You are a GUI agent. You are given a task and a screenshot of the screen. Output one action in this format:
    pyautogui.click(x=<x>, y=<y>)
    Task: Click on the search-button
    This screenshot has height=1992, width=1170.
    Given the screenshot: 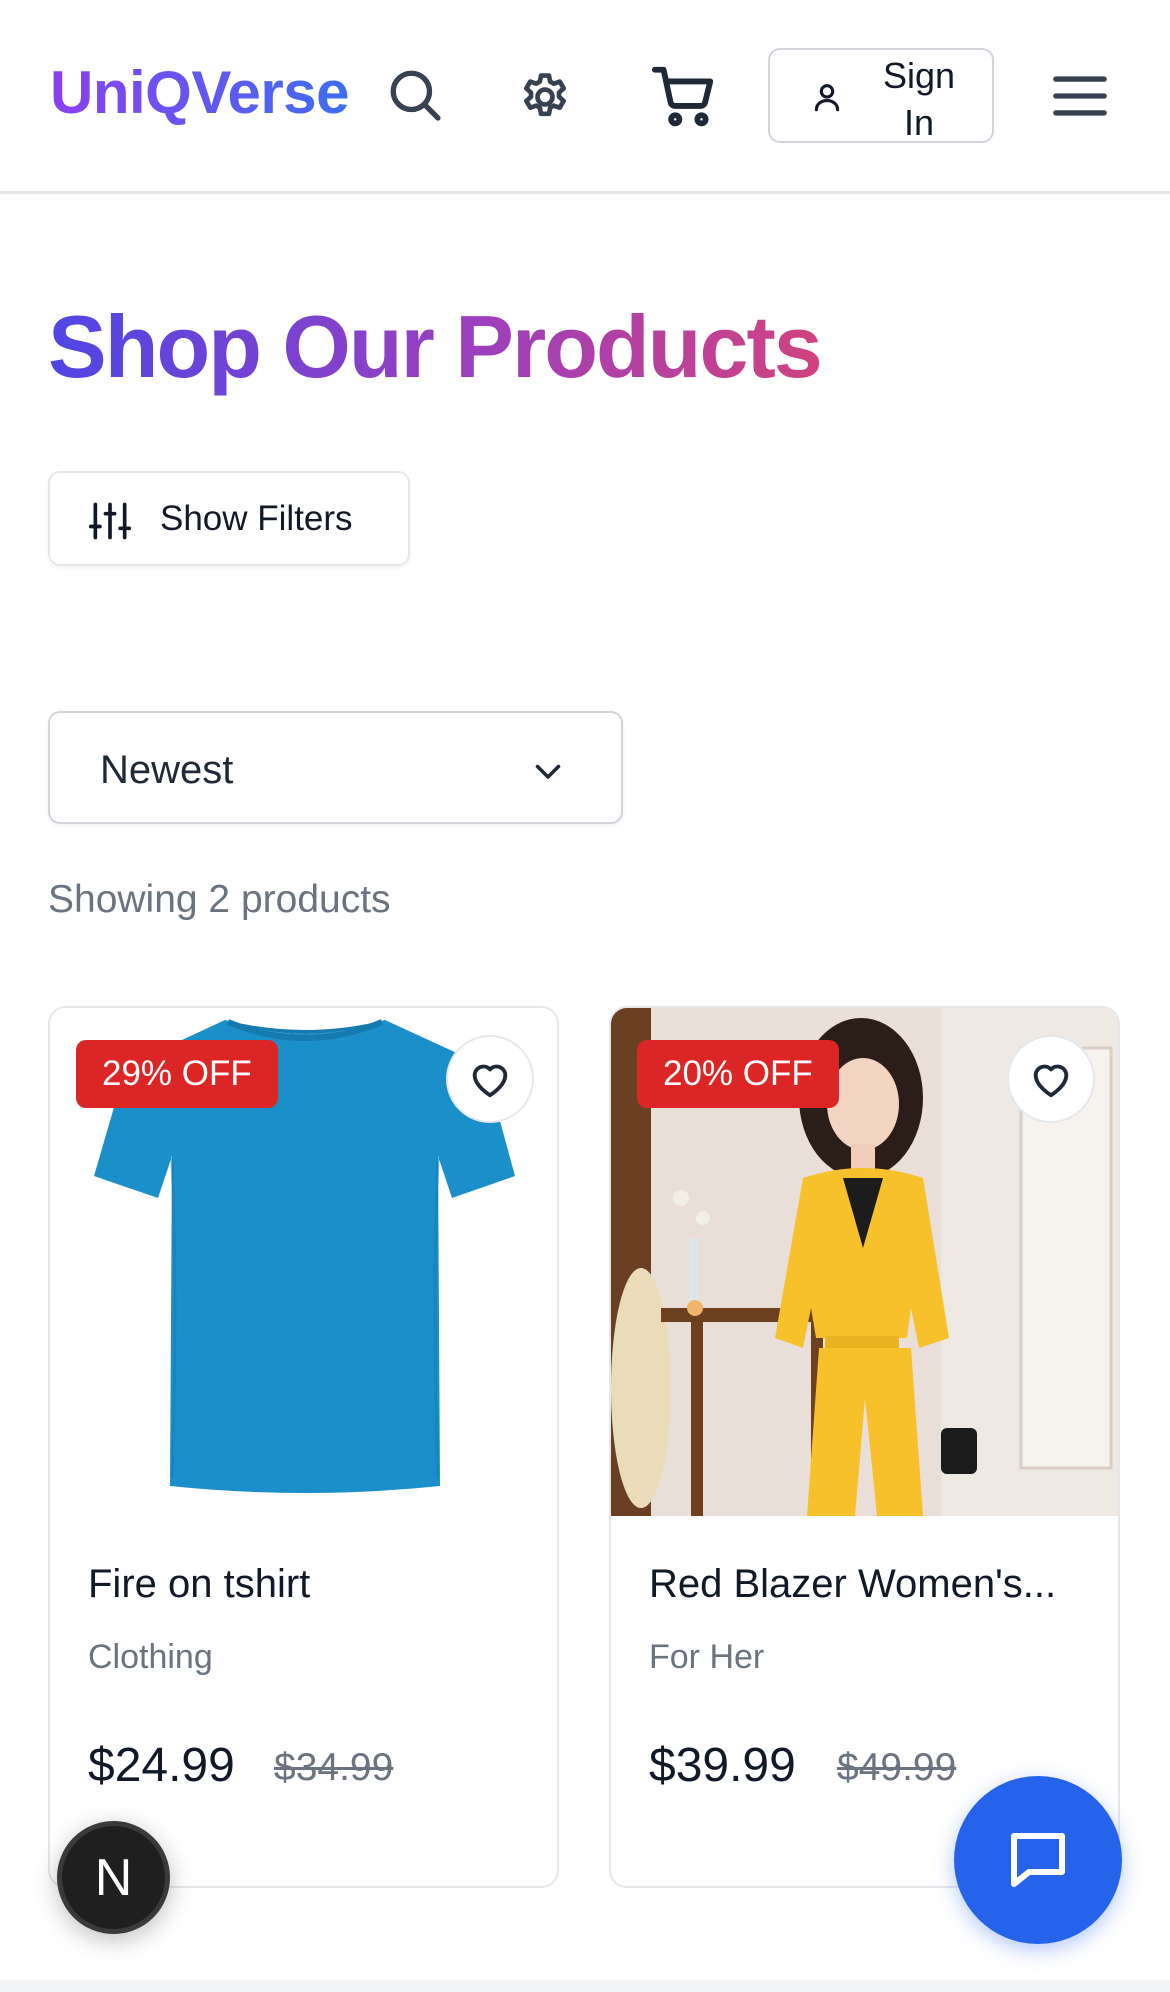 What is the action you would take?
    pyautogui.click(x=415, y=95)
    